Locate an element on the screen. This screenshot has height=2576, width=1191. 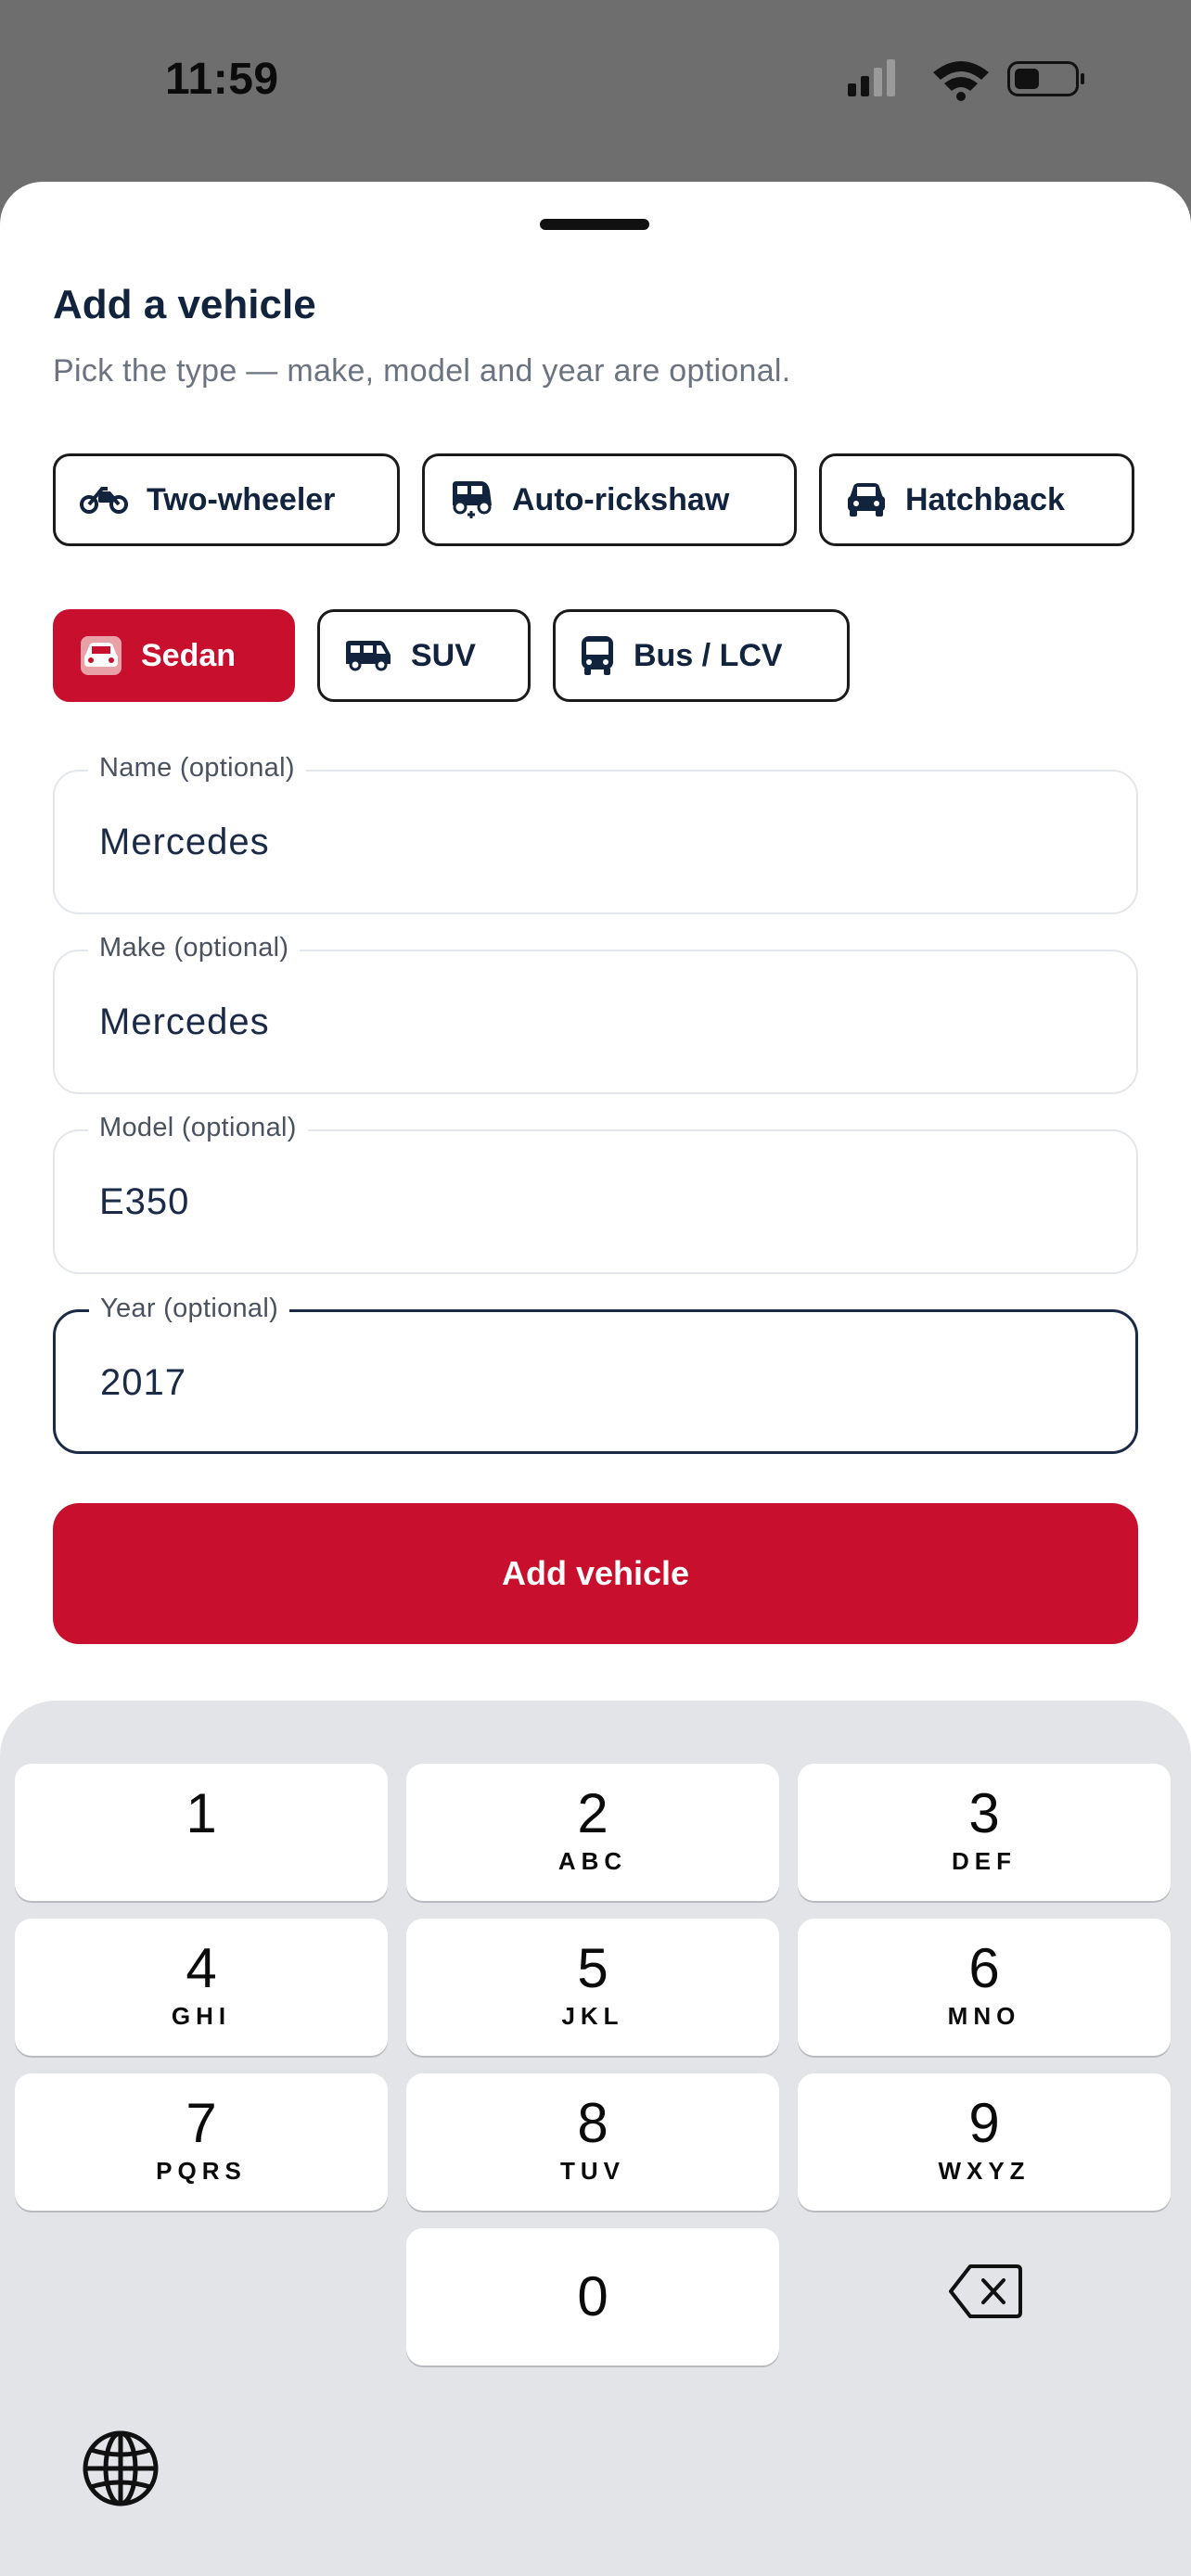
key-7: 7 PQRS is located at coordinates (201, 2142).